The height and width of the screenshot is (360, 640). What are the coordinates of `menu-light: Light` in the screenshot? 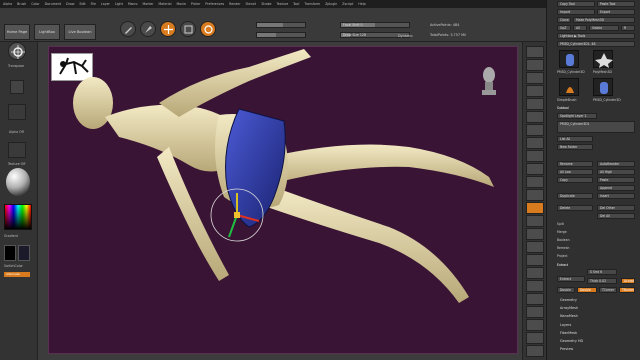 It's located at (119, 4).